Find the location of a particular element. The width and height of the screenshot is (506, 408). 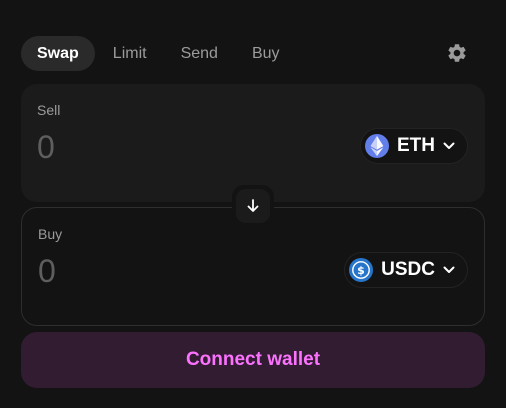

buy-token-symbol: USDC is located at coordinates (408, 269).